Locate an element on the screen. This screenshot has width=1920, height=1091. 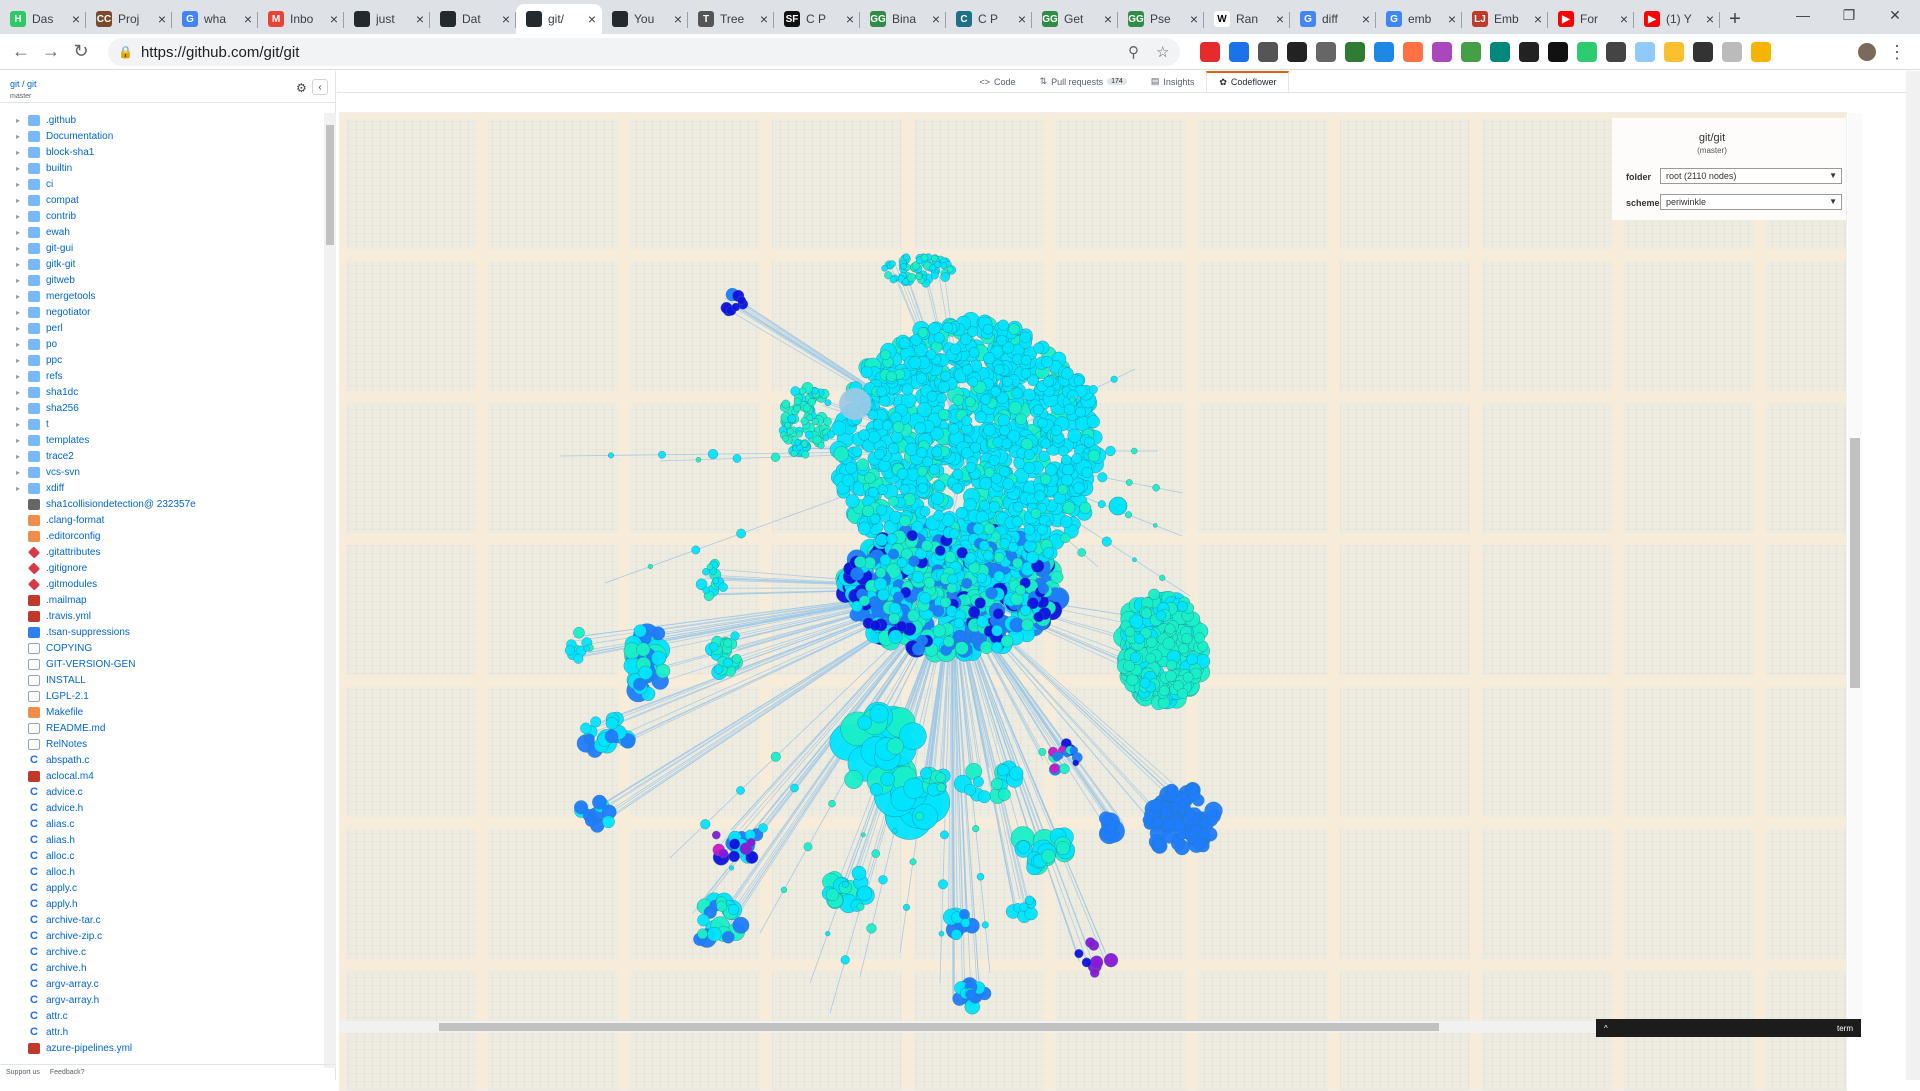
tree-folder: ▸t is located at coordinates (161, 424).